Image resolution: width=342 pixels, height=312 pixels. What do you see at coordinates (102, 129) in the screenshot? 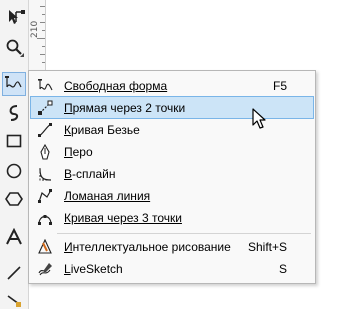
I see `menu-item-label: Кривая Безье` at bounding box center [102, 129].